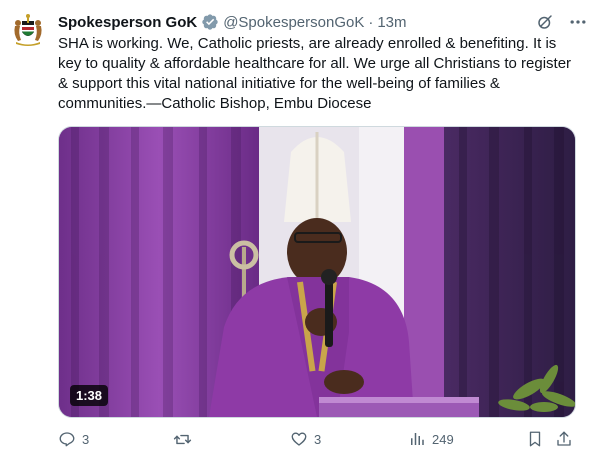 This screenshot has width=600, height=458. Describe the element at coordinates (443, 439) in the screenshot. I see `views-count: 249` at that location.